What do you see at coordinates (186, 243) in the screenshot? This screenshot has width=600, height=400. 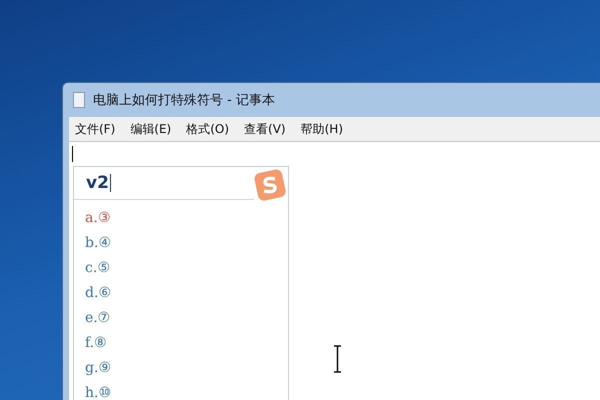 I see `candidate-item: b.④` at bounding box center [186, 243].